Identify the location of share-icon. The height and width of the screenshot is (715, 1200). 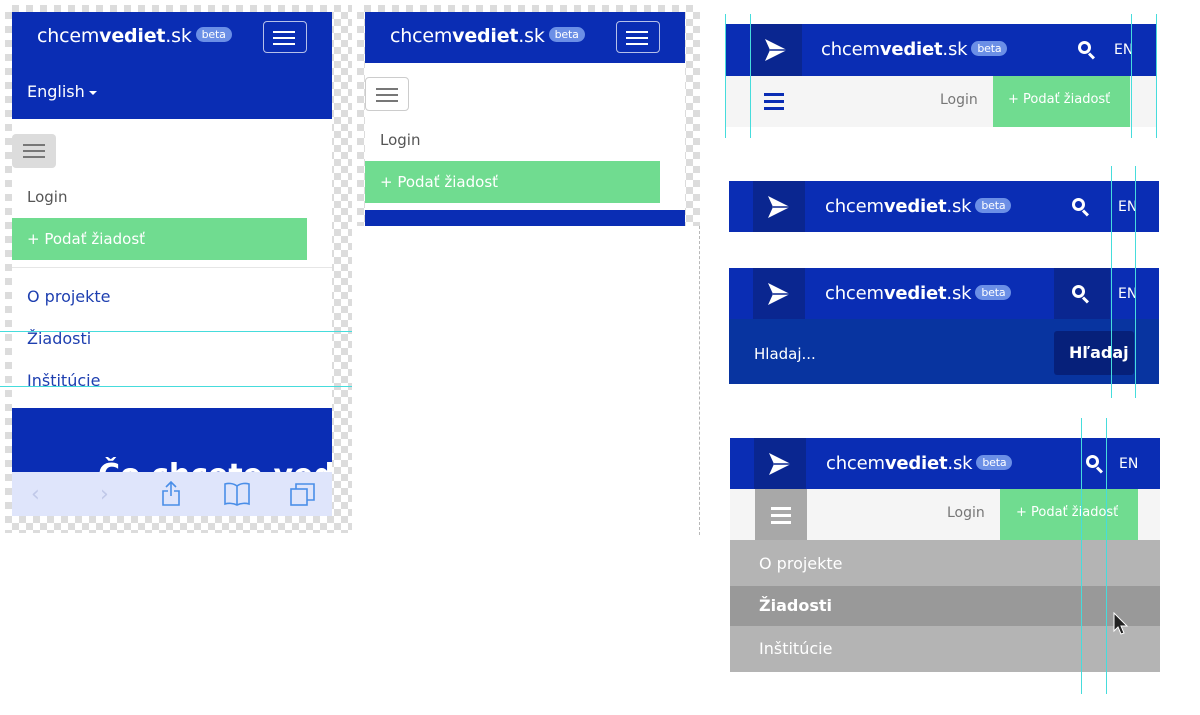
(171, 493).